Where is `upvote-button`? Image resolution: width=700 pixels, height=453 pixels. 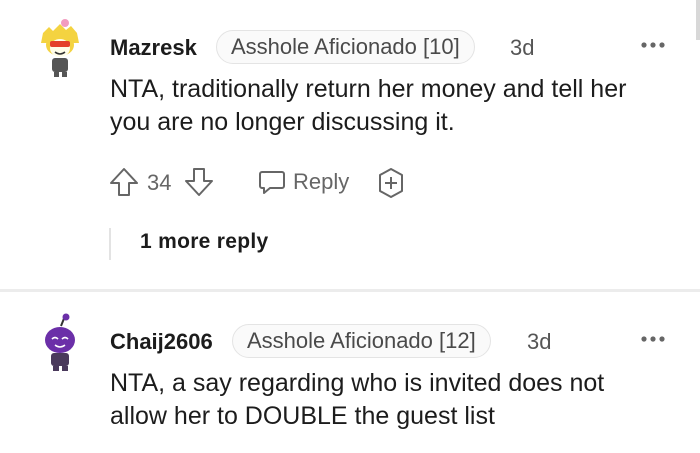
upvote-button is located at coordinates (124, 182).